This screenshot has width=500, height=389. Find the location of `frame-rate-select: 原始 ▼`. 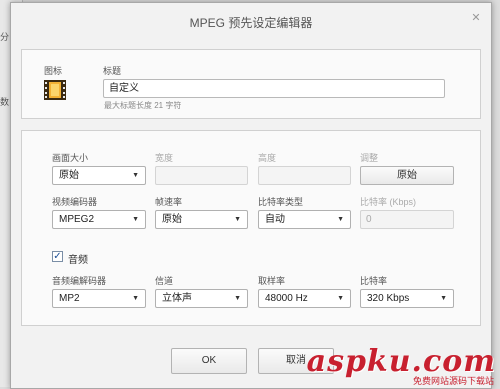

frame-rate-select: 原始 ▼ is located at coordinates (201, 219).